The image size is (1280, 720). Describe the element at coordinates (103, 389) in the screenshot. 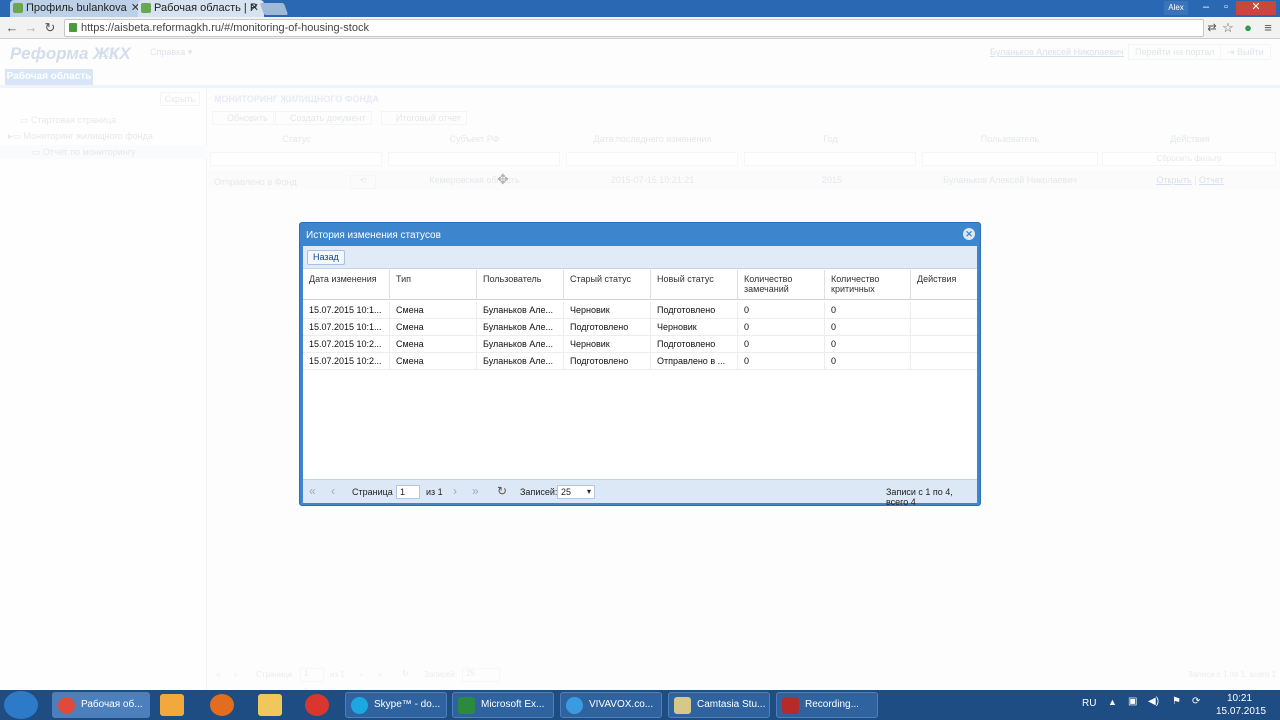

I see `navigation-panel` at that location.